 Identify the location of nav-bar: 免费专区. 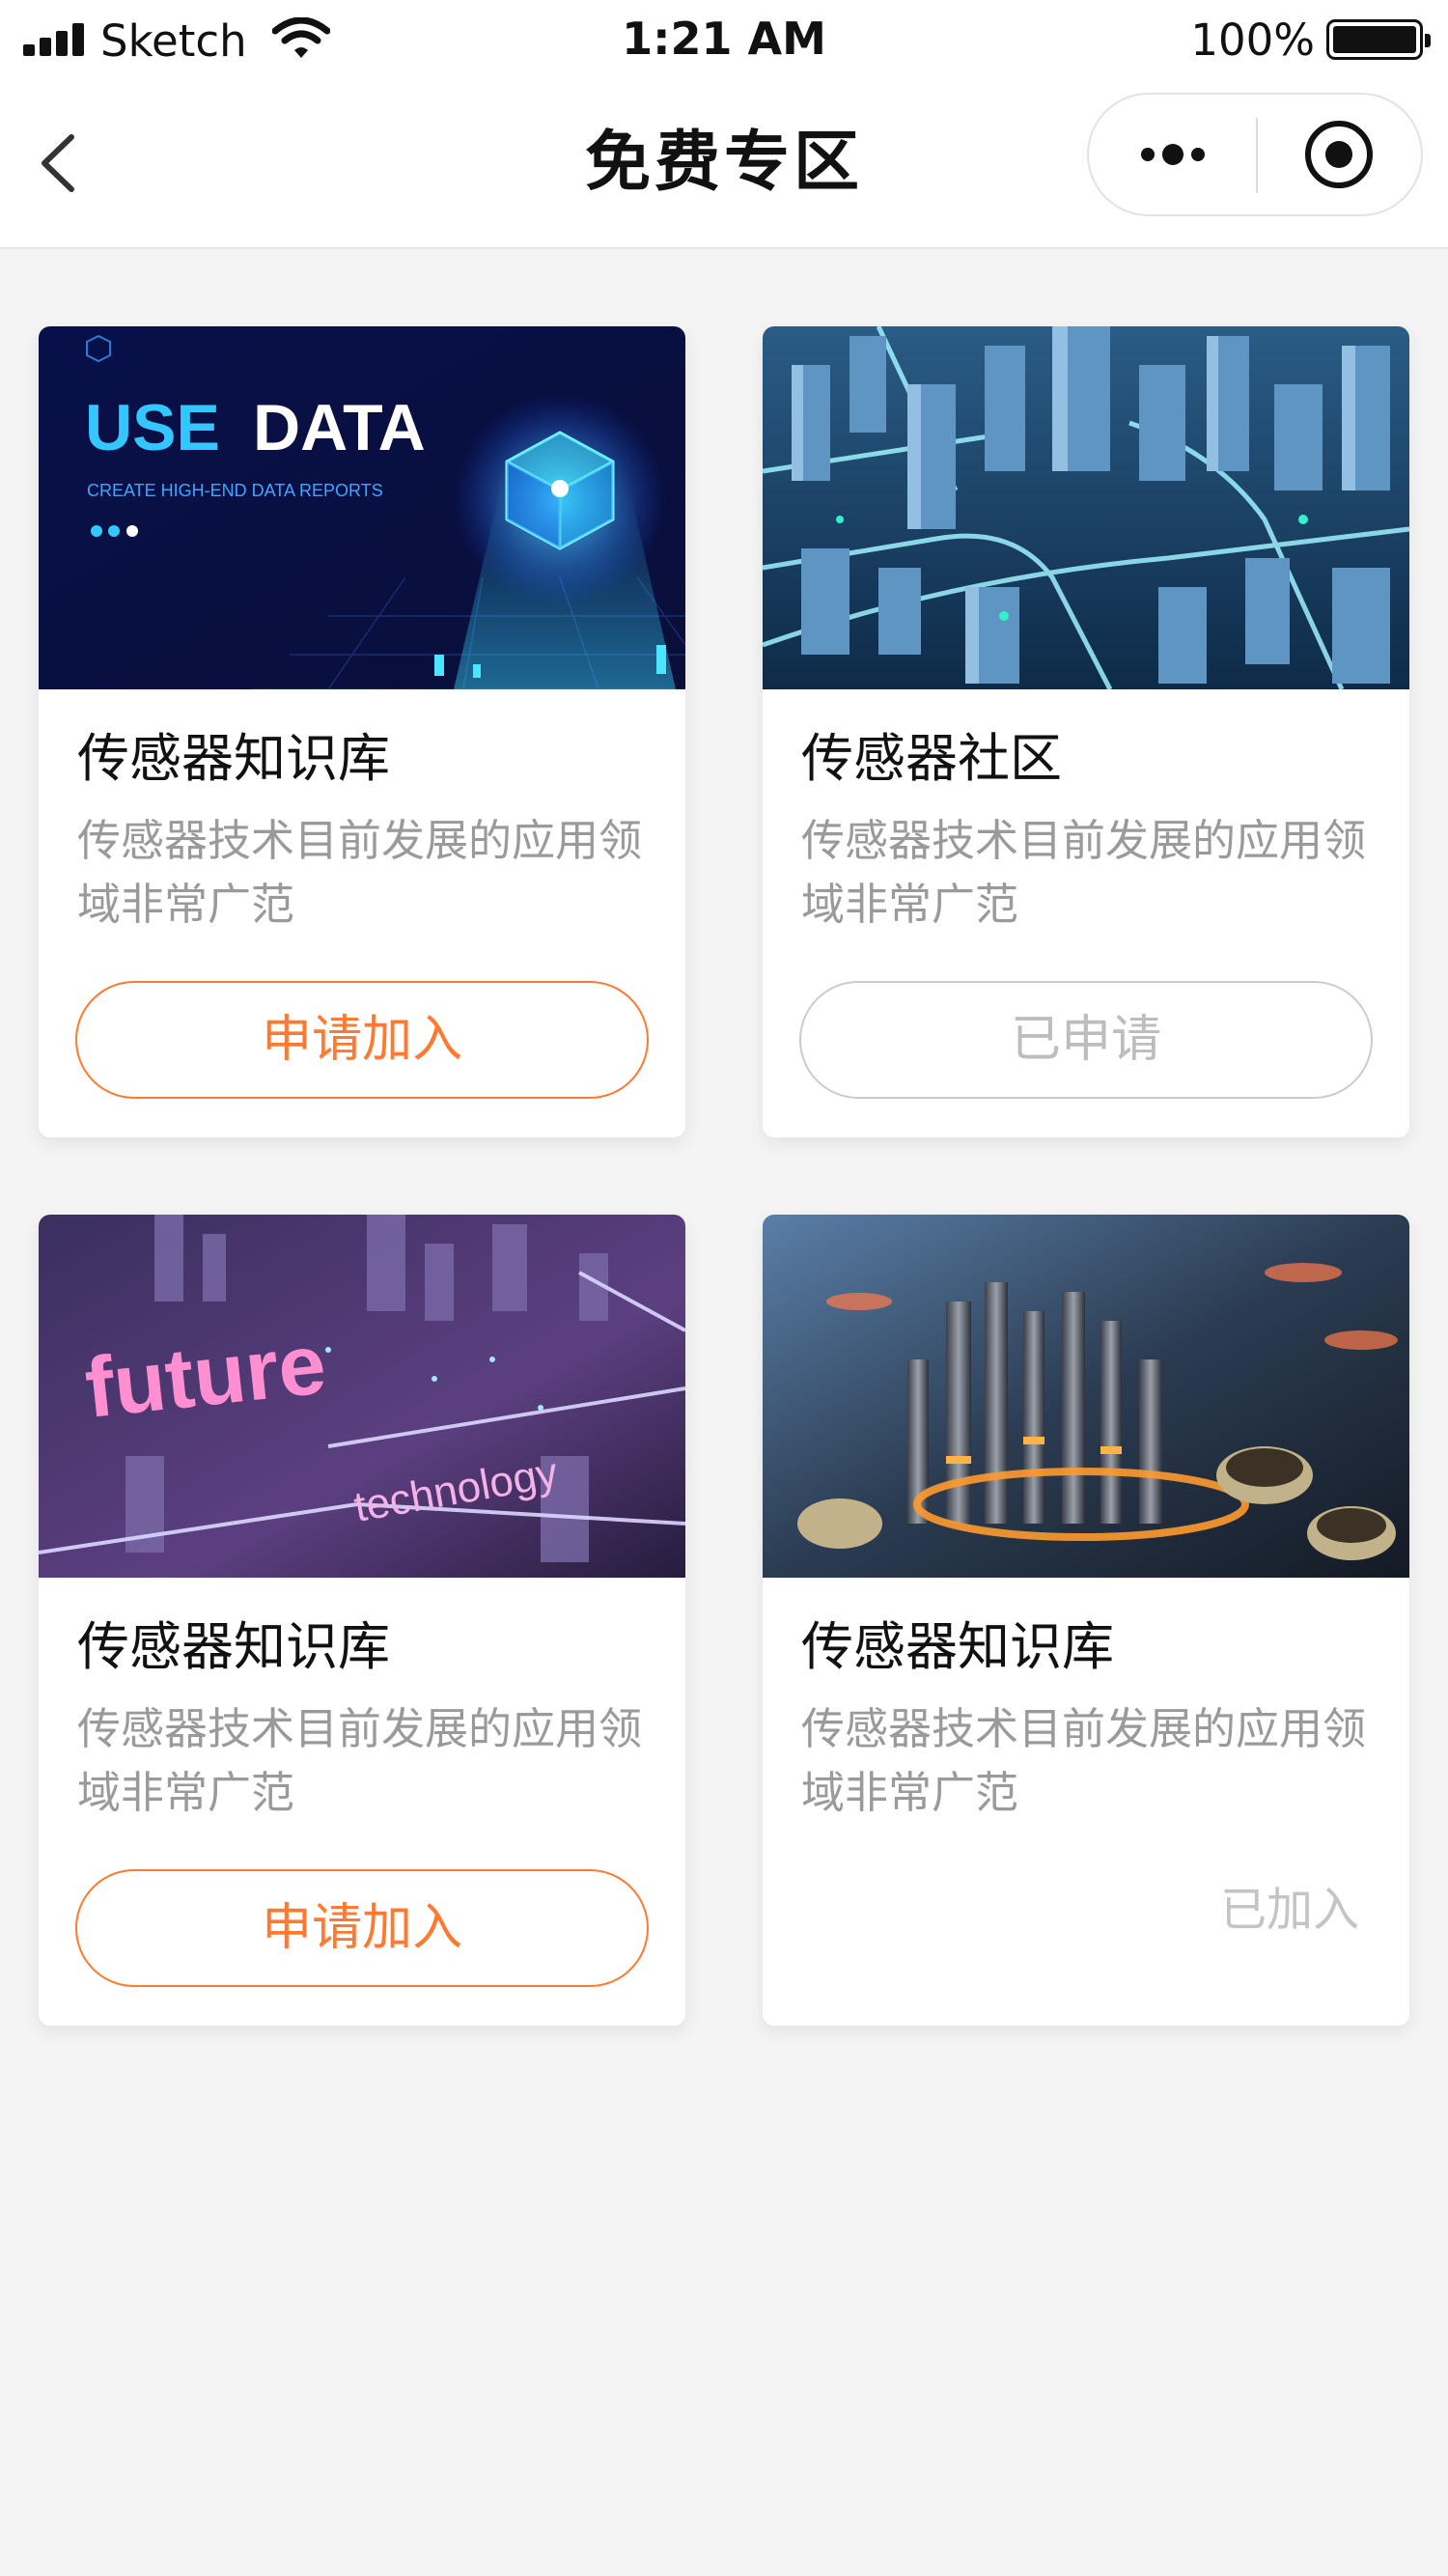
(724, 165).